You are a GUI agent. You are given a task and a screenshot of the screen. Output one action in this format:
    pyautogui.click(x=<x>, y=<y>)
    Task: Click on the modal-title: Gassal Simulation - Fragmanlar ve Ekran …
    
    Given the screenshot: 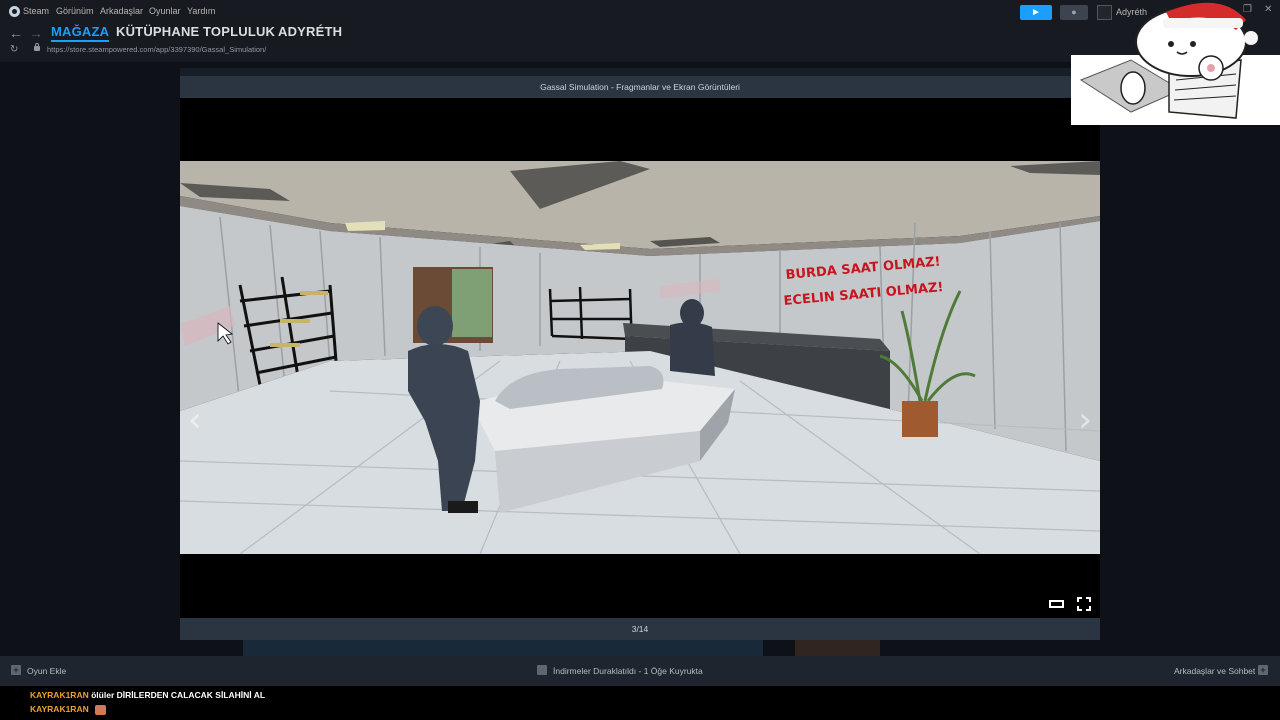 What is the action you would take?
    pyautogui.click(x=640, y=87)
    